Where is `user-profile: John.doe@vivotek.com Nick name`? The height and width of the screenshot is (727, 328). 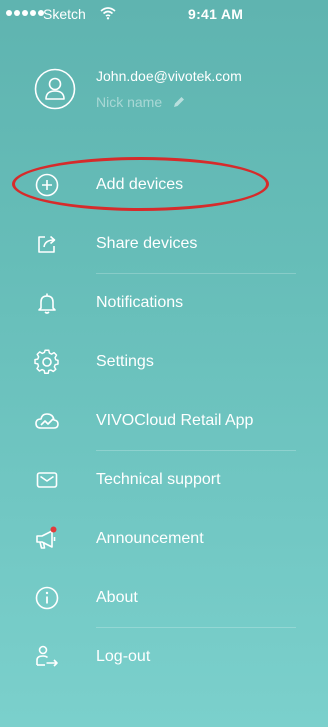
user-profile: John.doe@vivotek.com Nick name is located at coordinates (164, 97).